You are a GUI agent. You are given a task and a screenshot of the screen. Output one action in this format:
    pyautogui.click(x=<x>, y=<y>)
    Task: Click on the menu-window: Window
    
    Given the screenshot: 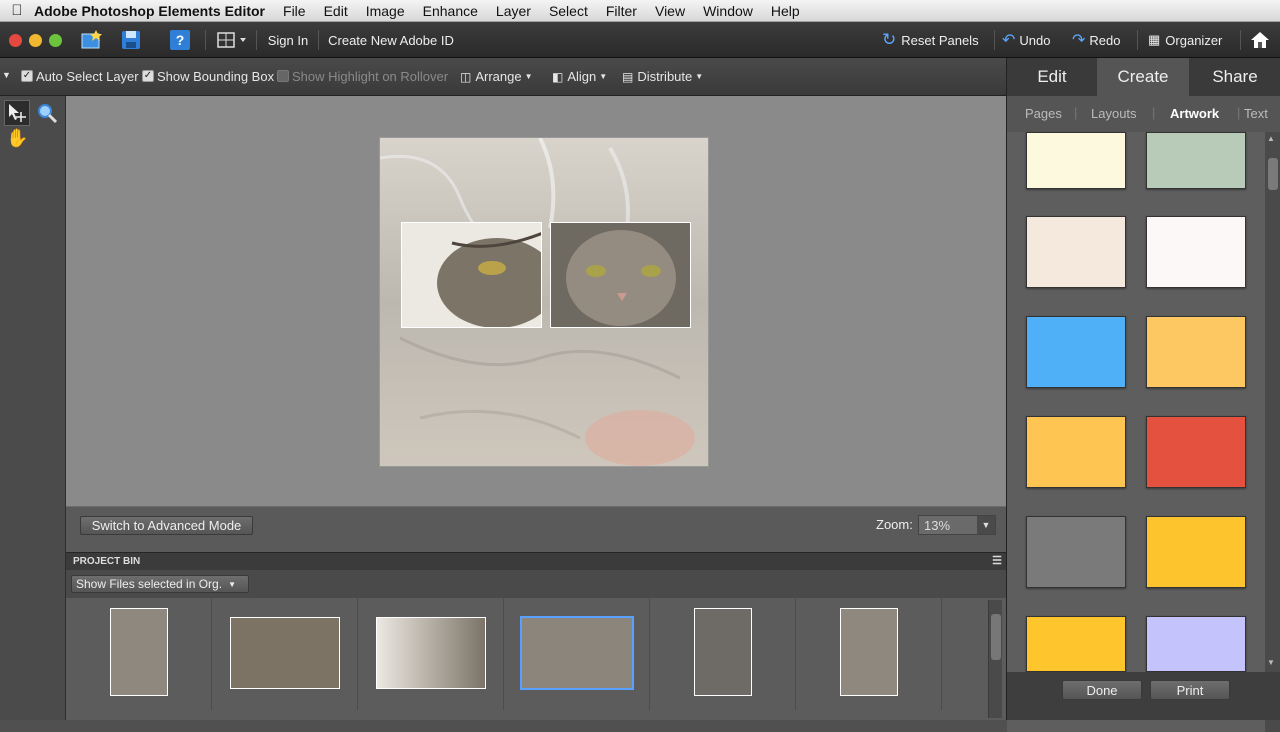 What is the action you would take?
    pyautogui.click(x=728, y=11)
    